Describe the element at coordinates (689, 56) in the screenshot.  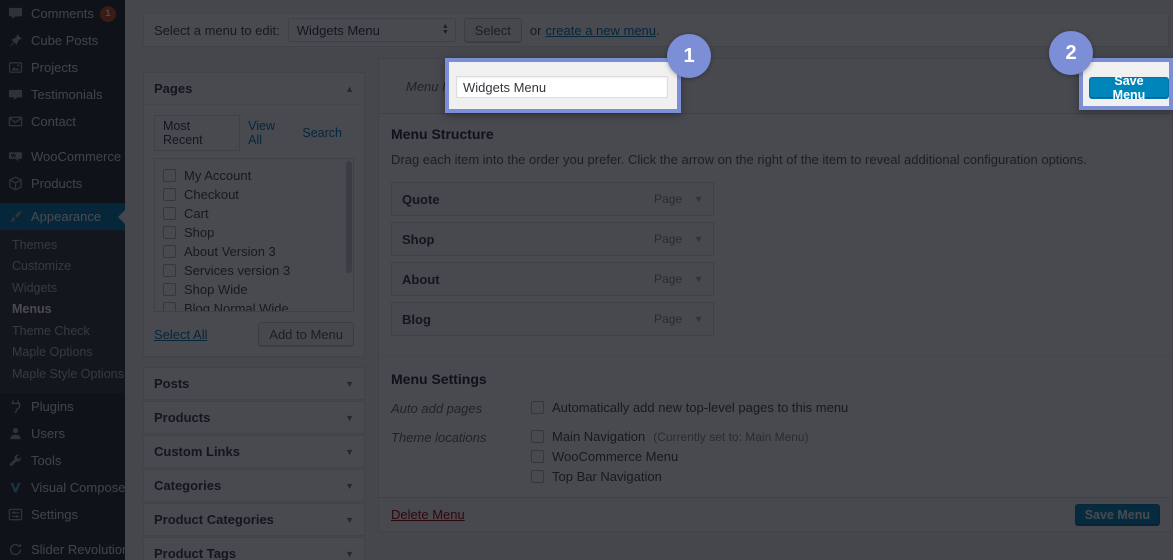
I see `annotation-step-1: 1` at that location.